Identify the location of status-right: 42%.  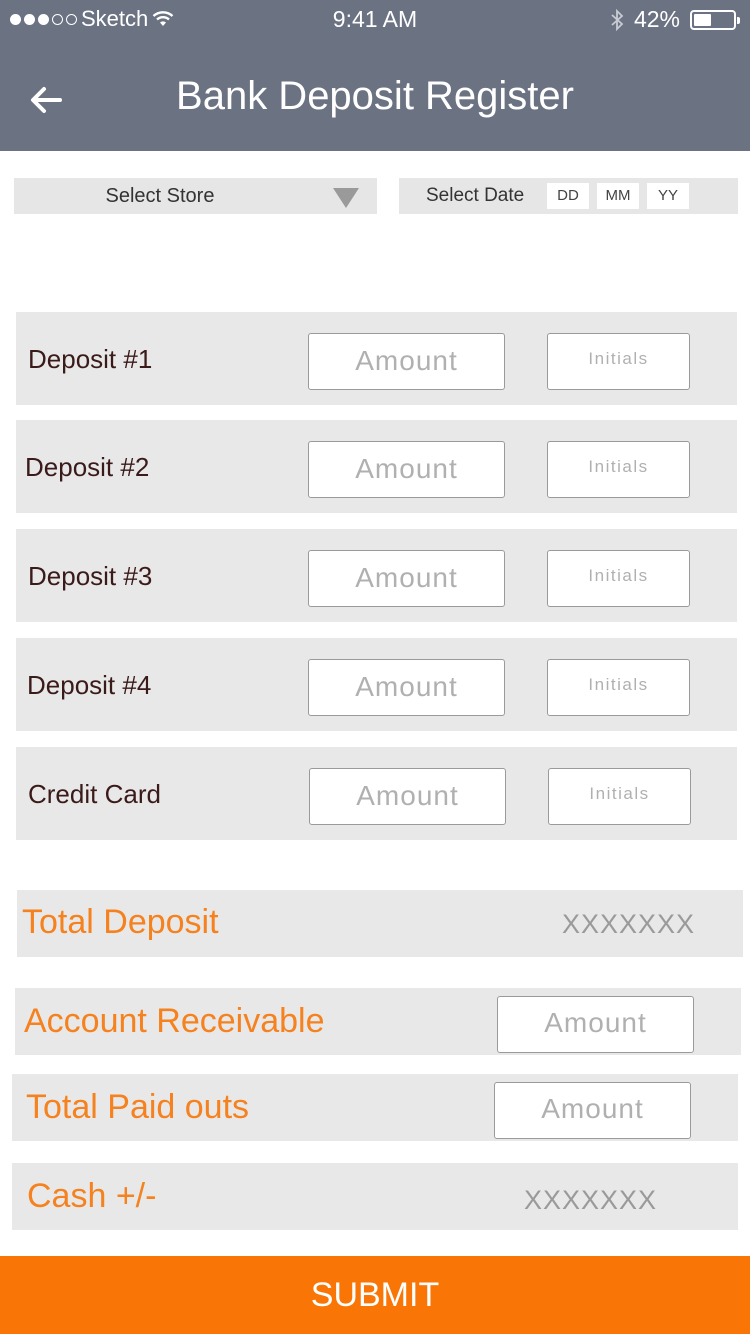
(675, 19).